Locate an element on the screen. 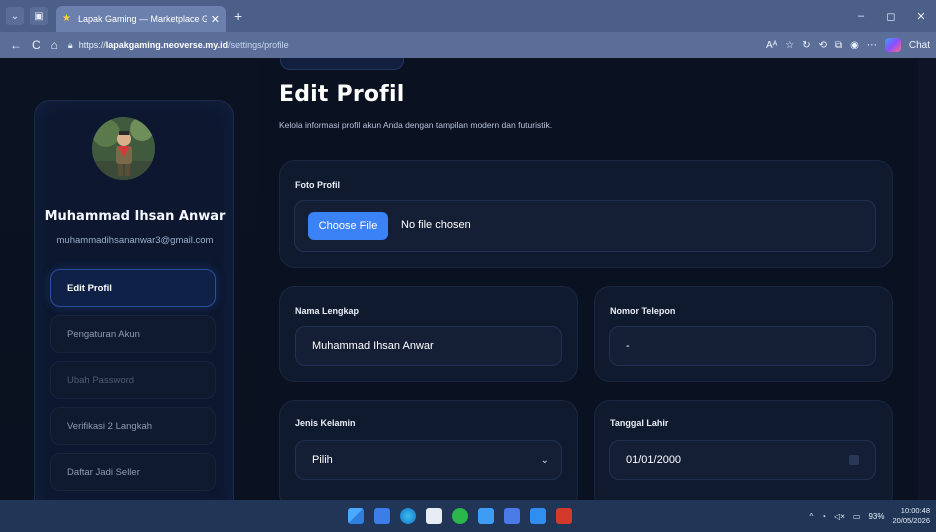  battery-icon: ▭ is located at coordinates (857, 516).